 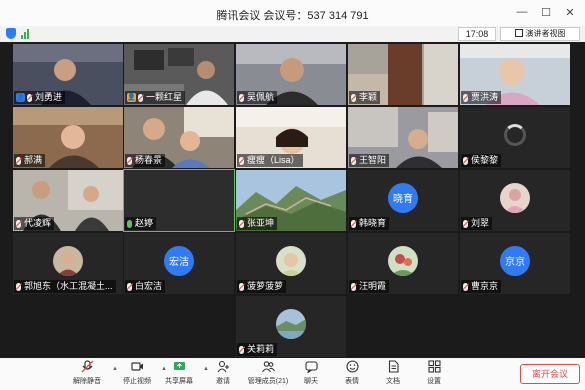 I want to click on maximize-icon: ☐, so click(x=546, y=12).